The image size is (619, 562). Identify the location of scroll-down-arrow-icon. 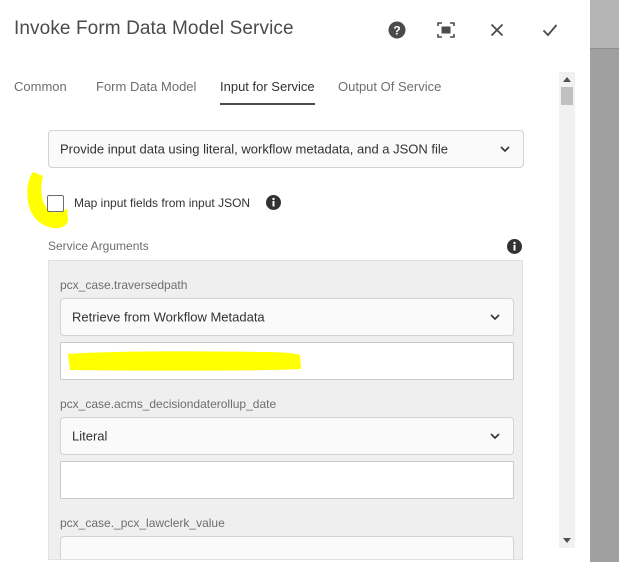
(567, 541).